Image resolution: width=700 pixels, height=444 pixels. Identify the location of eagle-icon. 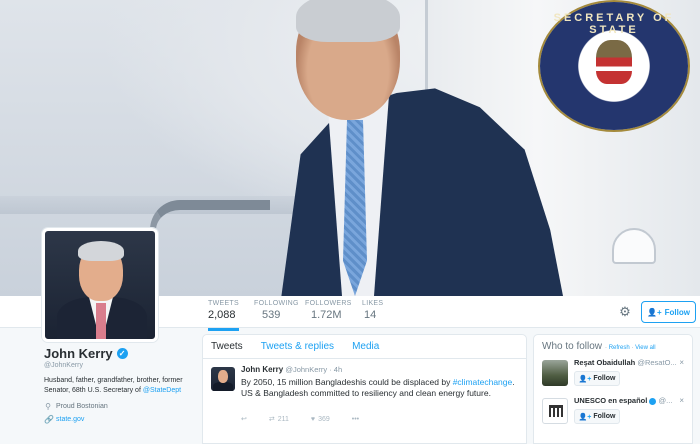
(614, 62).